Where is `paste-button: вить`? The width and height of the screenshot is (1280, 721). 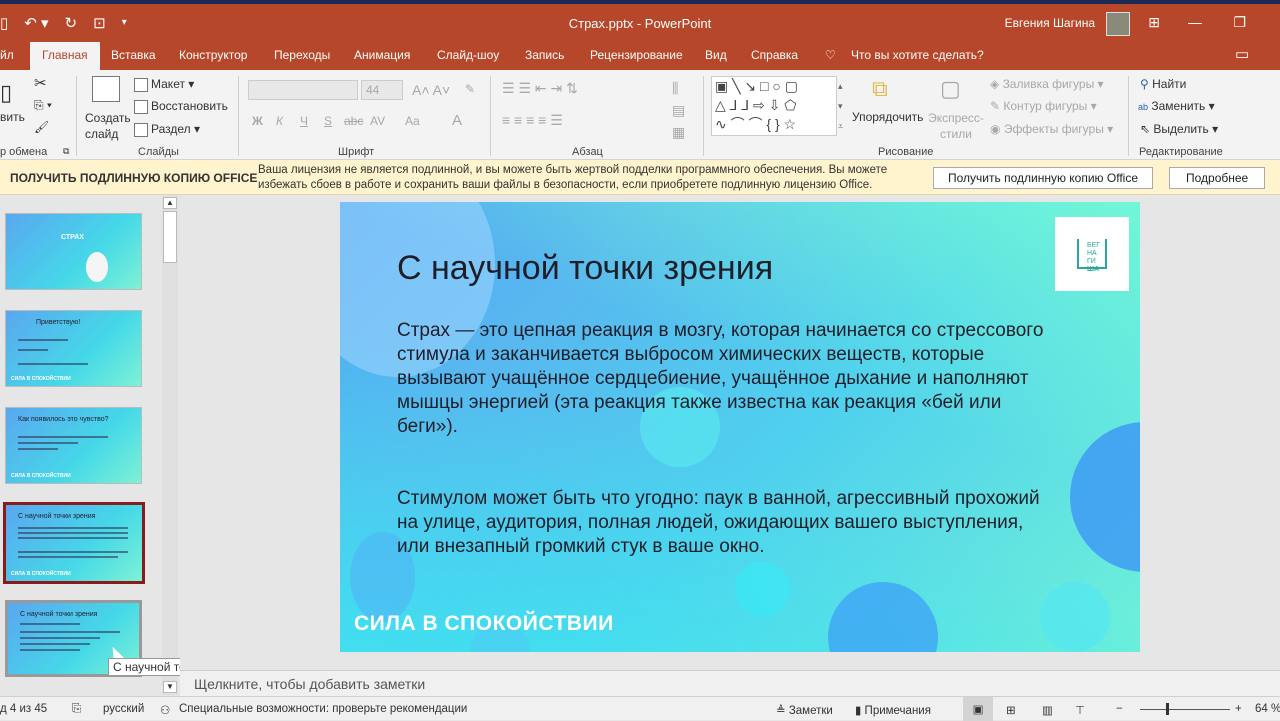
paste-button: вить is located at coordinates (12, 117).